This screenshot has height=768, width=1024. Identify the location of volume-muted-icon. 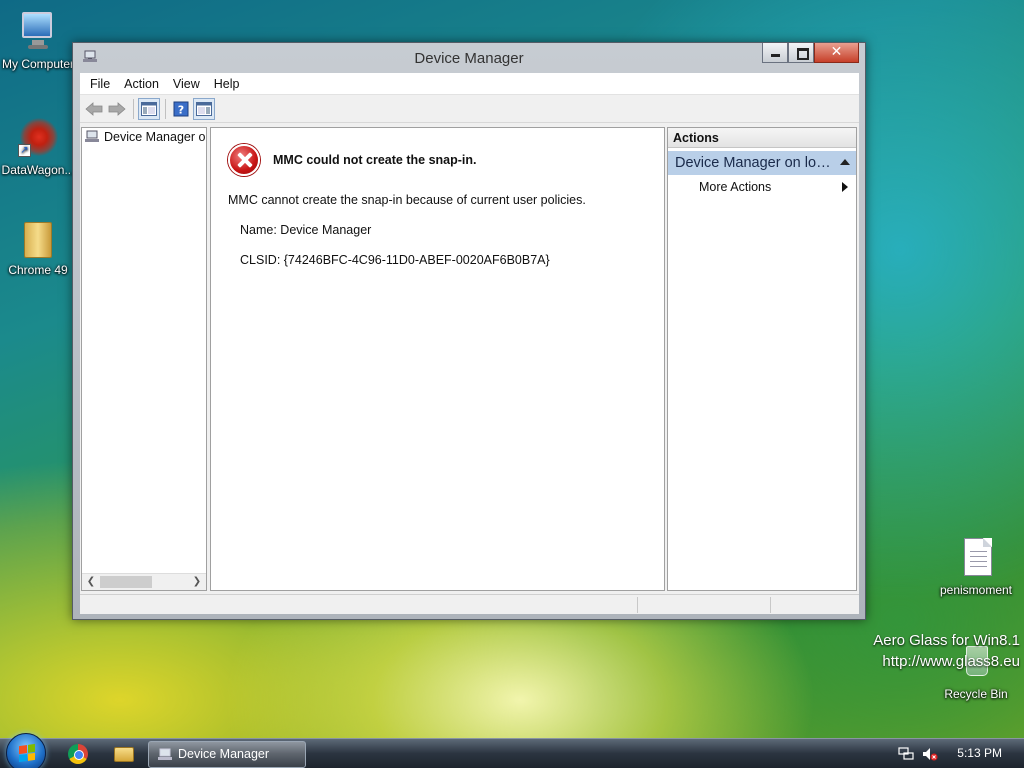
(930, 754).